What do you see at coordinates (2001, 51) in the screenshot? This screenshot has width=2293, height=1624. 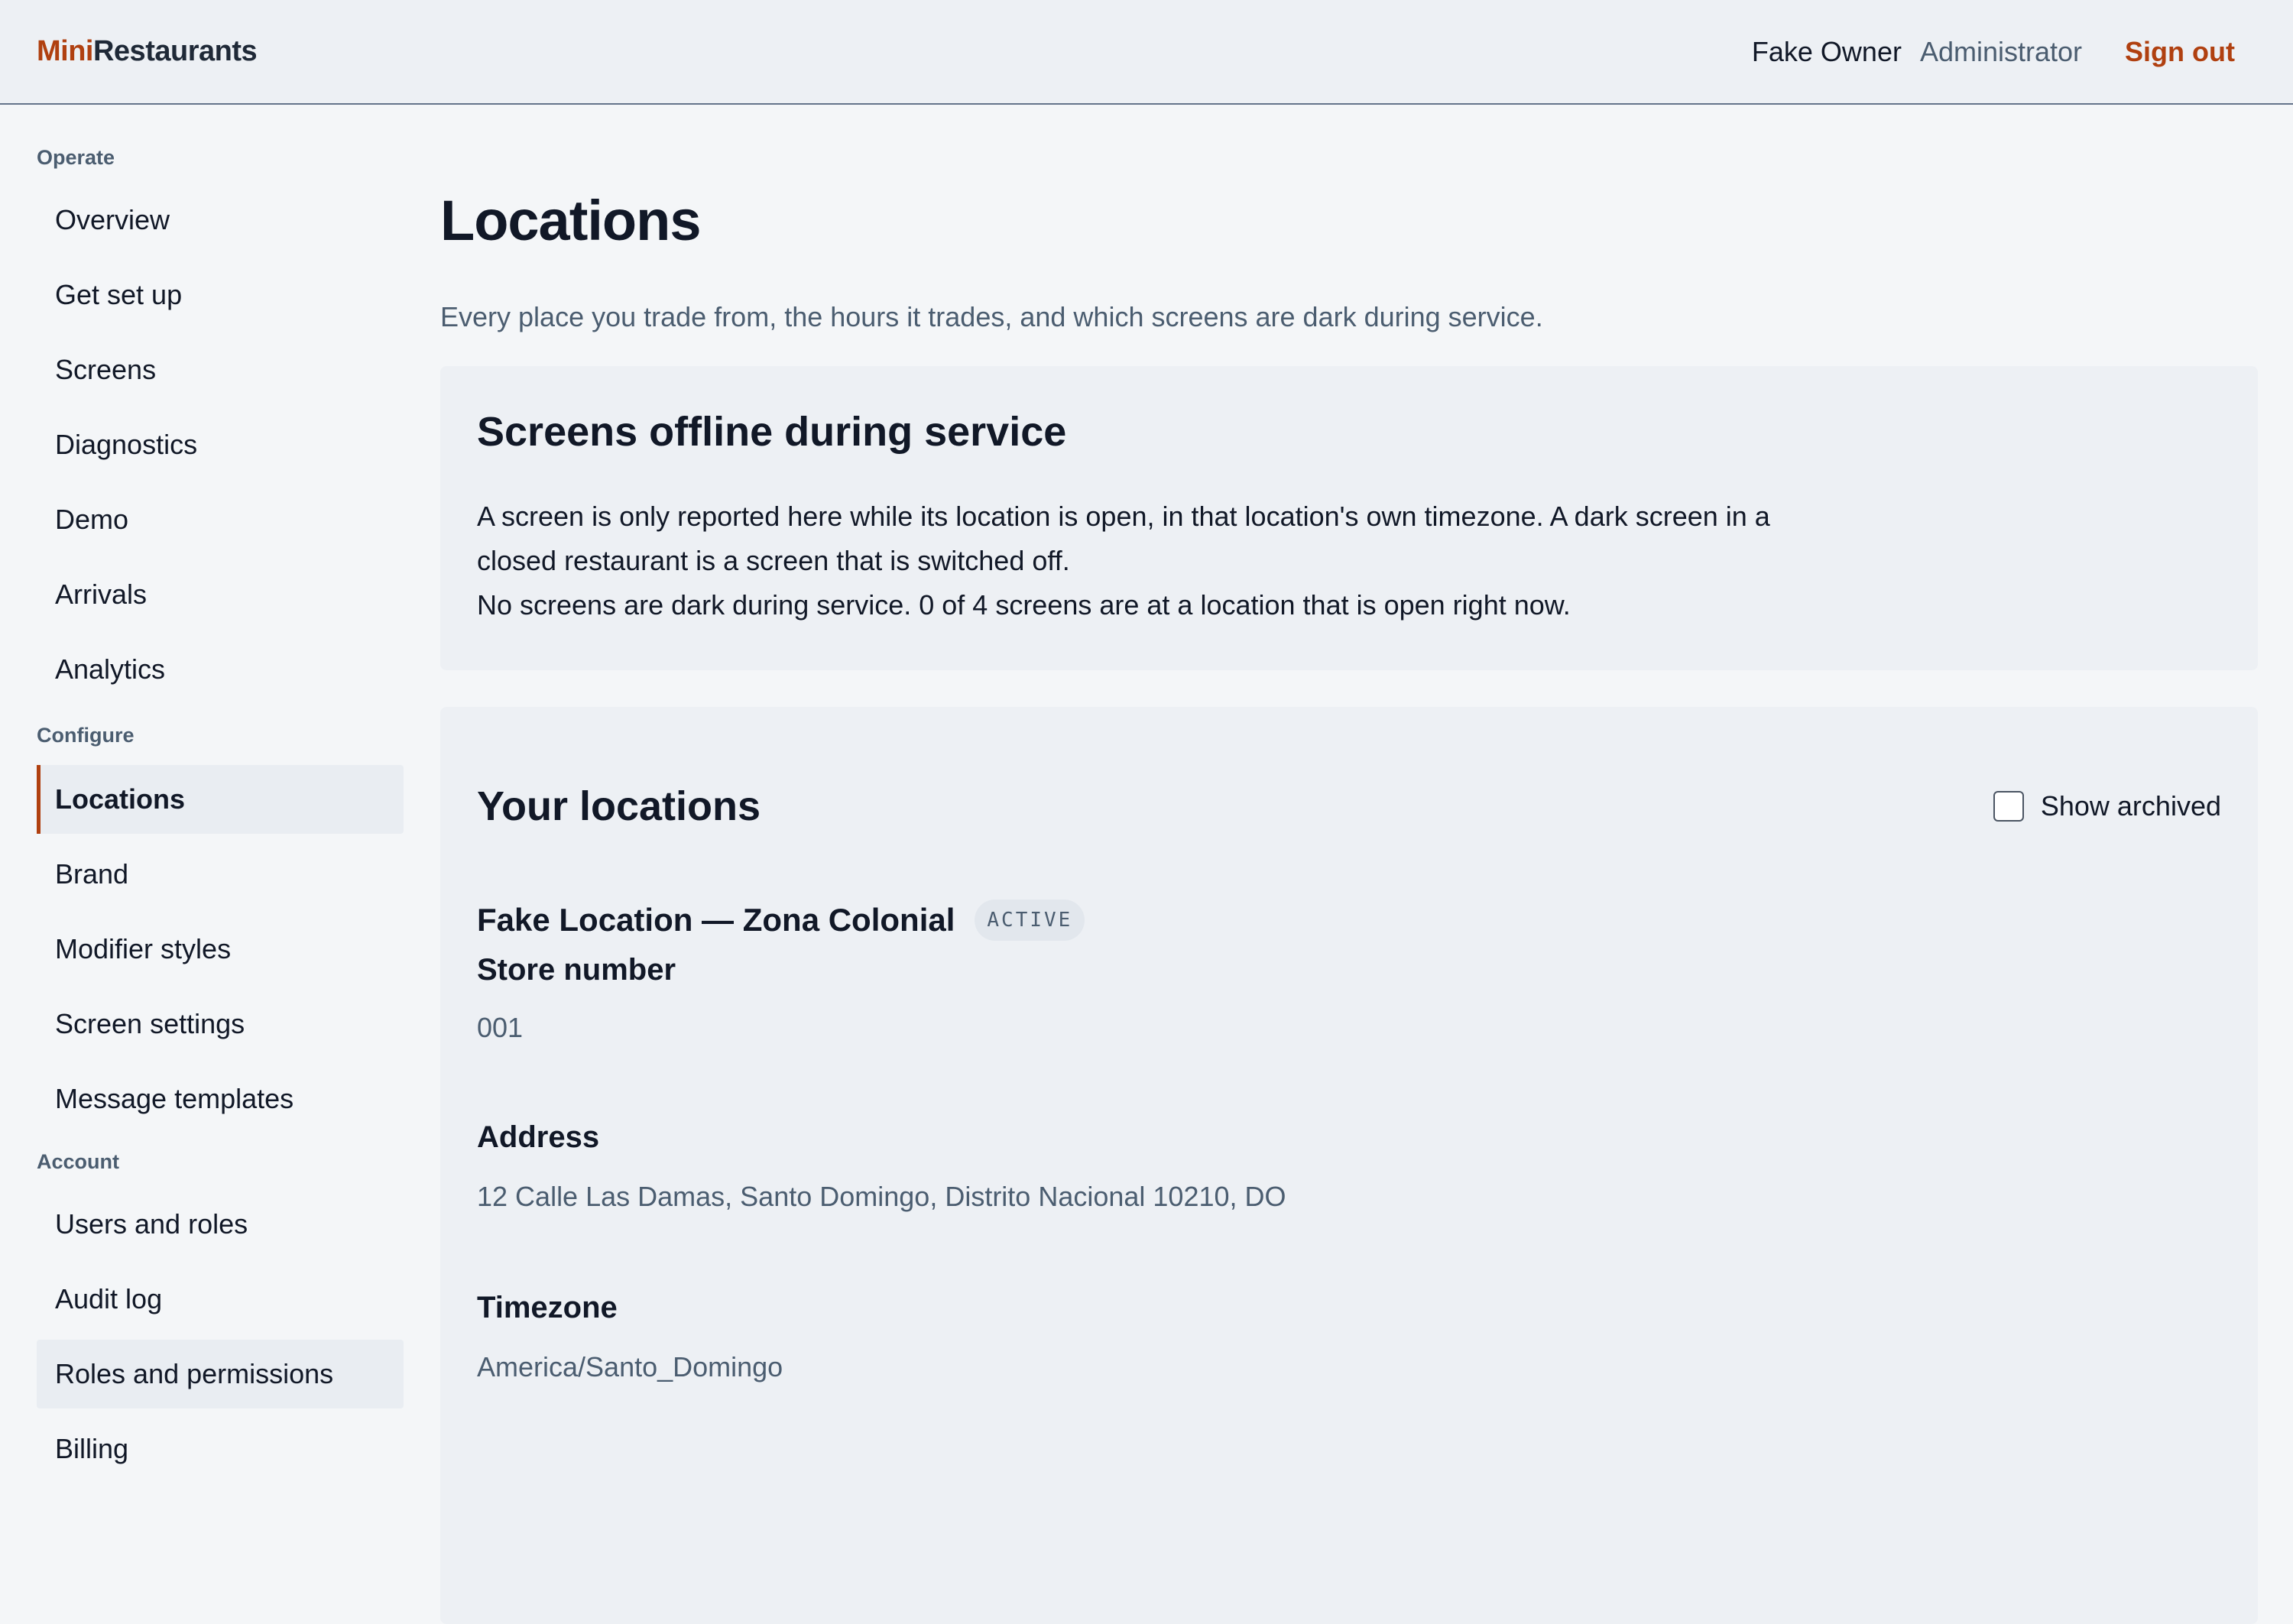 I see `user-role: Administrator` at bounding box center [2001, 51].